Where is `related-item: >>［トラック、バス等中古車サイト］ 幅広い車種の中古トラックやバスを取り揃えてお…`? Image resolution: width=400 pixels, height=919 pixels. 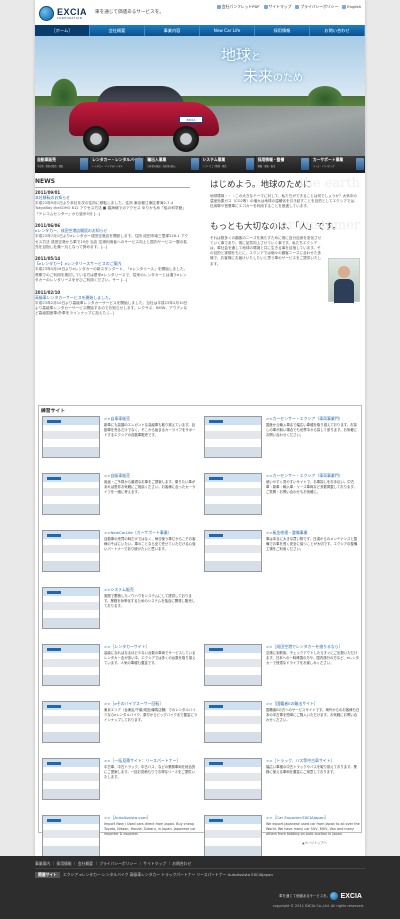 related-item: >>［トラック、バス等中古車サイト］ 幅広い車種の中古トラックやバスを取り揃えてお… is located at coordinates (282, 783).